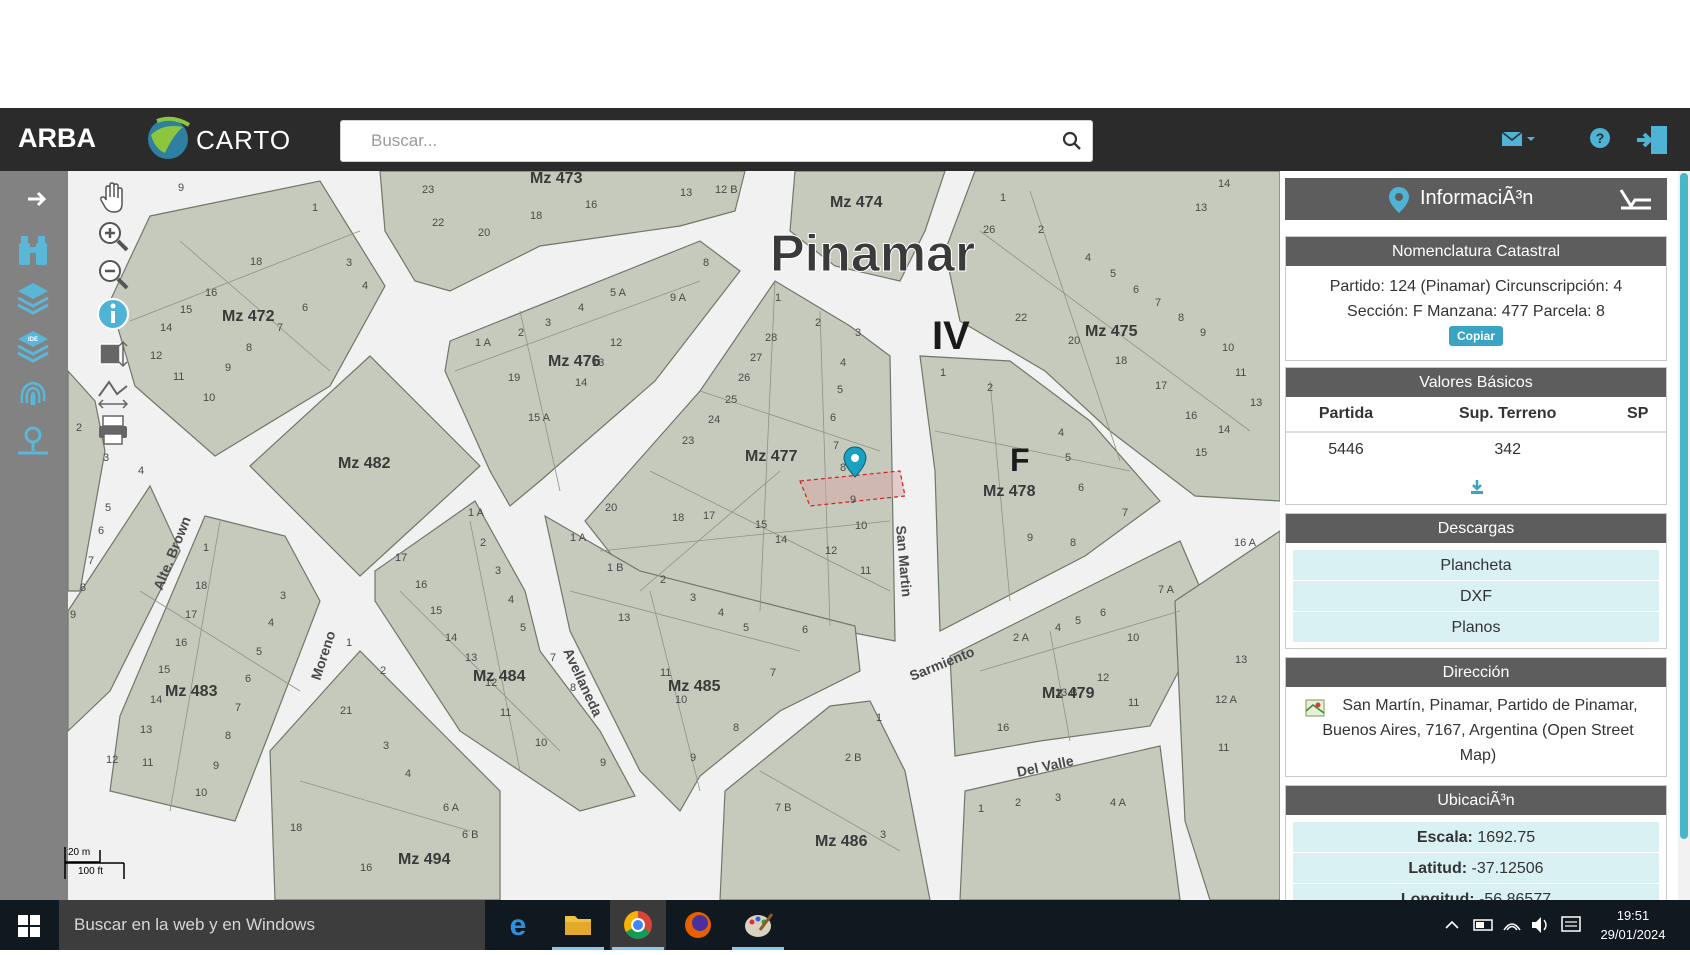  I want to click on svg-text: 10, so click(1133, 638).